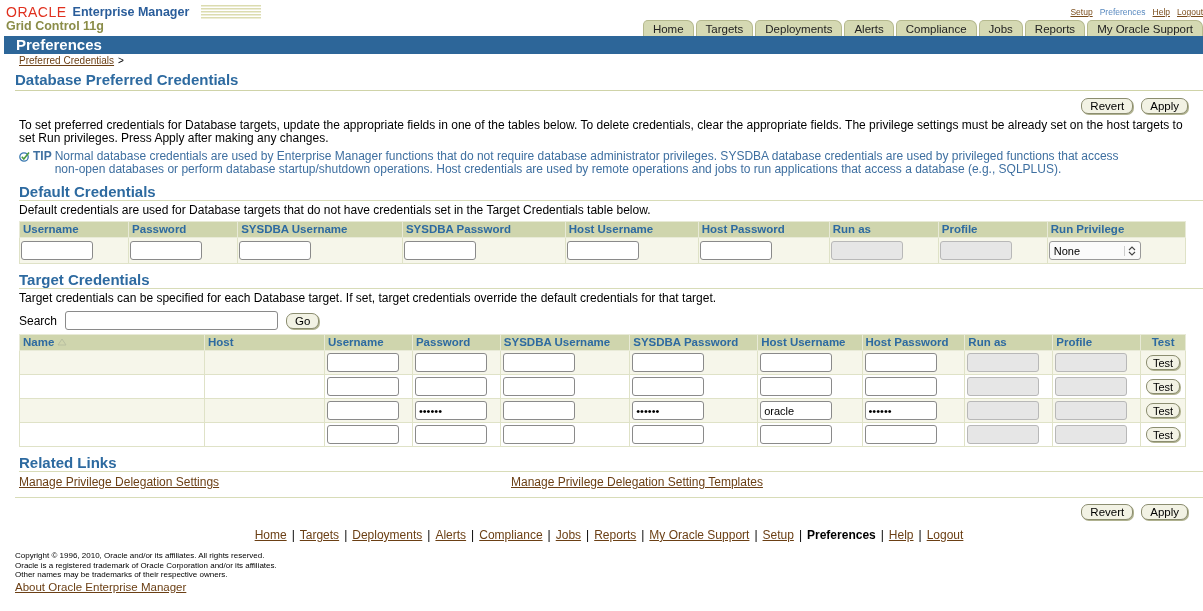  What do you see at coordinates (264, 342) in the screenshot?
I see `column-header: Host` at bounding box center [264, 342].